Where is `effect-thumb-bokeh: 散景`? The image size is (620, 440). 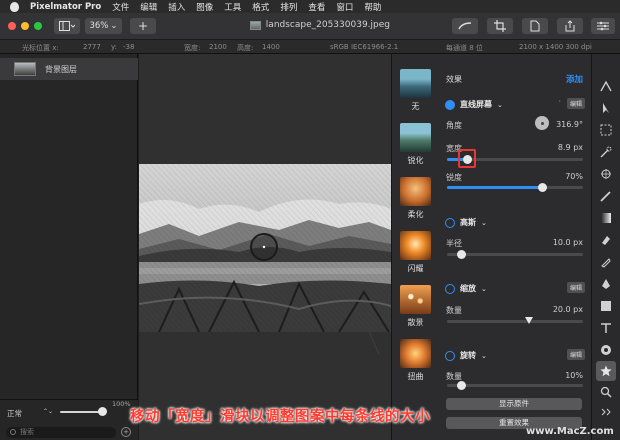 effect-thumb-bokeh: 散景 is located at coordinates (415, 307).